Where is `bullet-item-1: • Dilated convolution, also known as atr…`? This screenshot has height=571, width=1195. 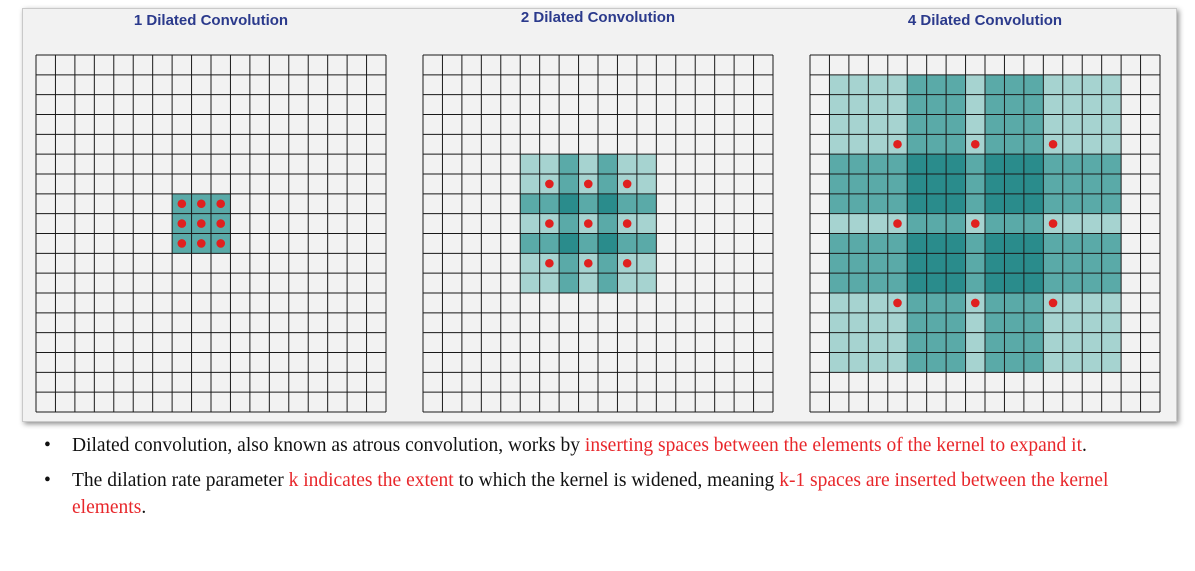 bullet-item-1: • Dilated convolution, also known as atr… is located at coordinates (601, 445).